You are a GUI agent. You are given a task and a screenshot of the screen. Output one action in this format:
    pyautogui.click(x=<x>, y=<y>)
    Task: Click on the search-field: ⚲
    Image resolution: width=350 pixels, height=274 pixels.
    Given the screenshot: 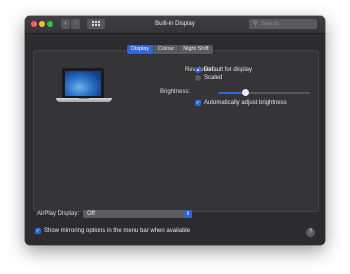 What is the action you would take?
    pyautogui.click(x=283, y=24)
    